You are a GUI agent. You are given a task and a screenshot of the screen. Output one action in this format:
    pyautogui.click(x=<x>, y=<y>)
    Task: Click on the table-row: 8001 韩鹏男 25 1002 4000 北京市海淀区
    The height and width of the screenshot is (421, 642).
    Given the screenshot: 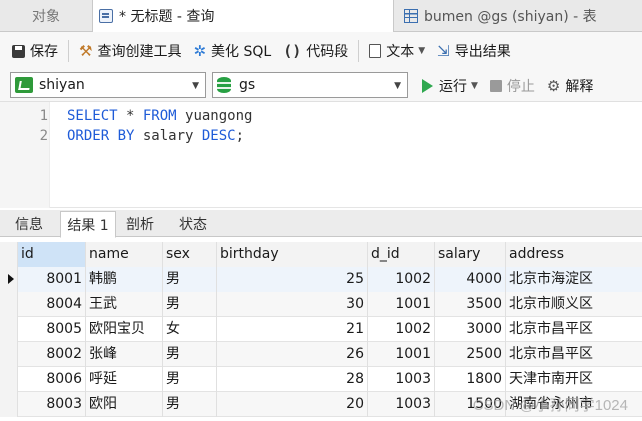 What is the action you would take?
    pyautogui.click(x=321, y=279)
    